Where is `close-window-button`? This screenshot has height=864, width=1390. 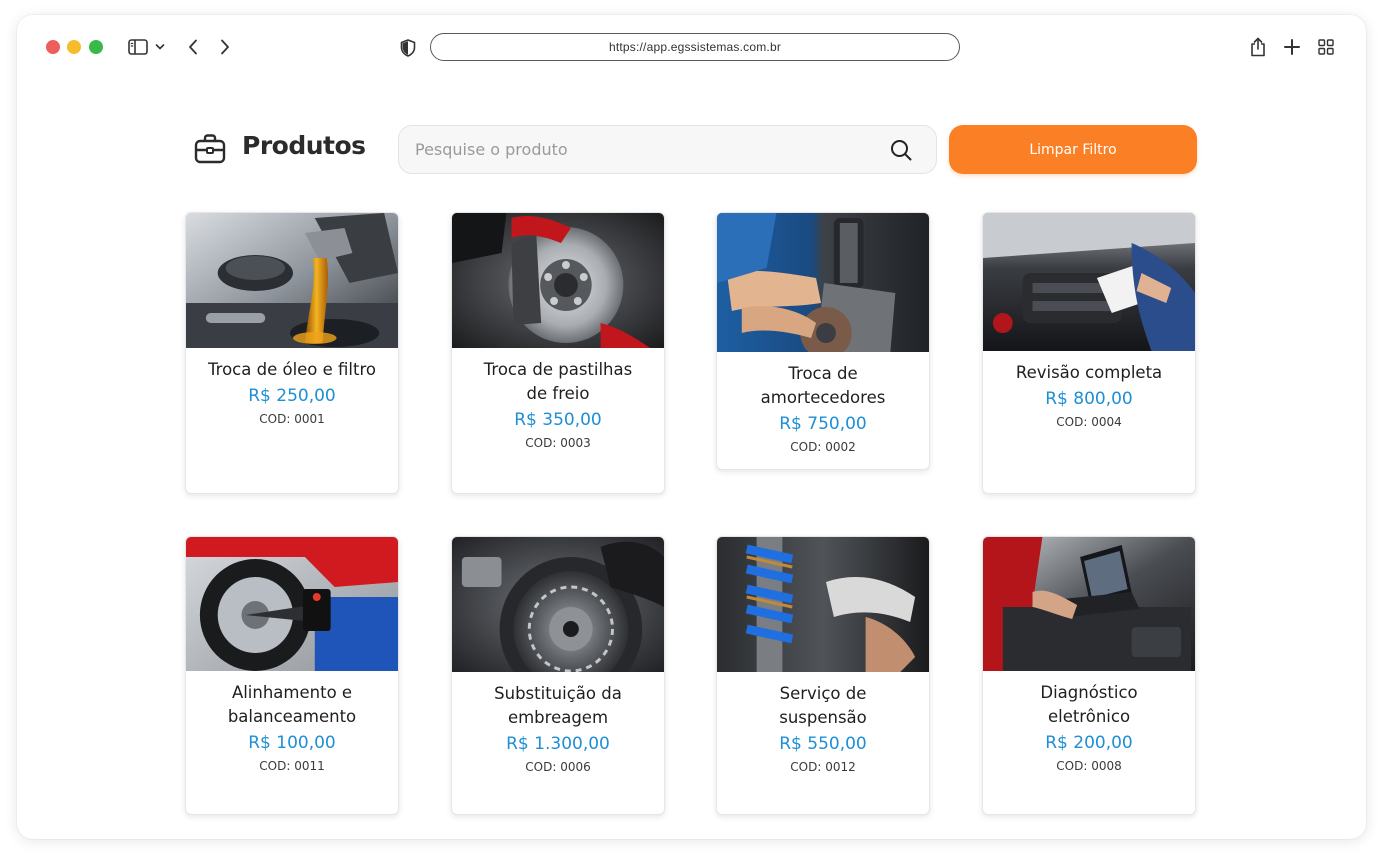
close-window-button is located at coordinates (53, 47).